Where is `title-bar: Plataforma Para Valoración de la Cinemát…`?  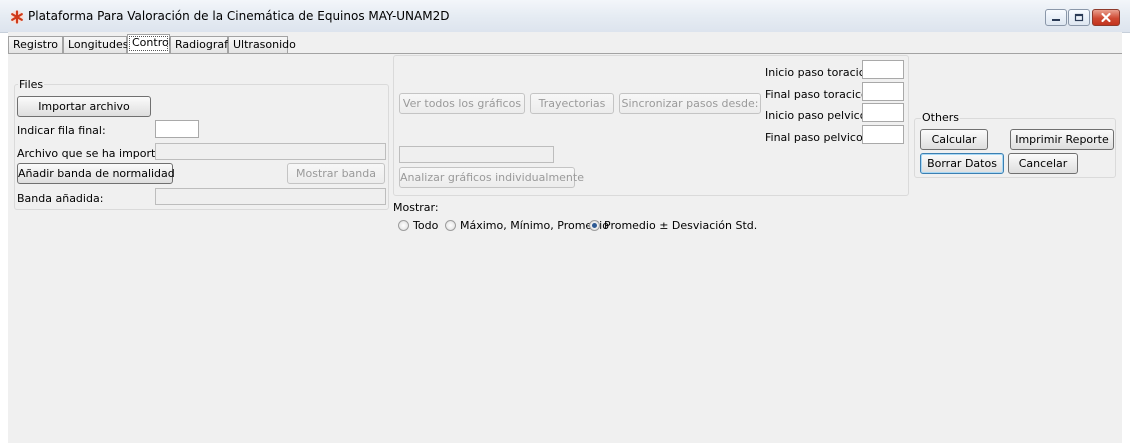 title-bar: Plataforma Para Valoración de la Cinemát… is located at coordinates (565, 16).